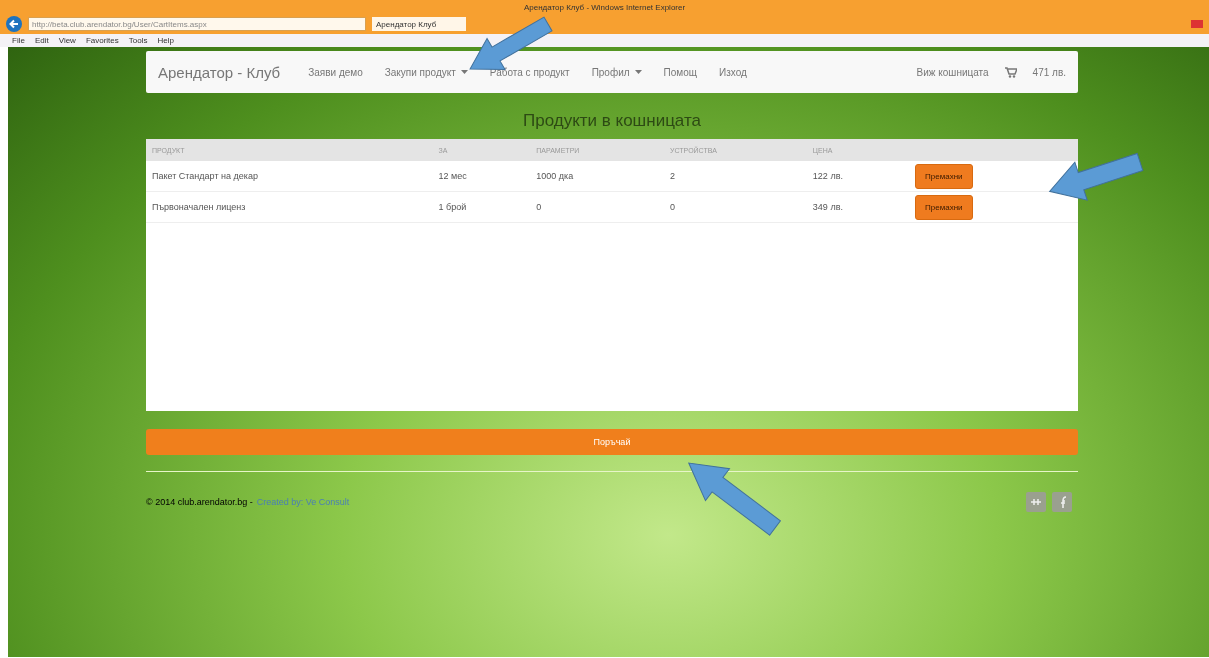 This screenshot has width=1209, height=658. Describe the element at coordinates (1036, 502) in the screenshot. I see `google-plus-icon` at that location.